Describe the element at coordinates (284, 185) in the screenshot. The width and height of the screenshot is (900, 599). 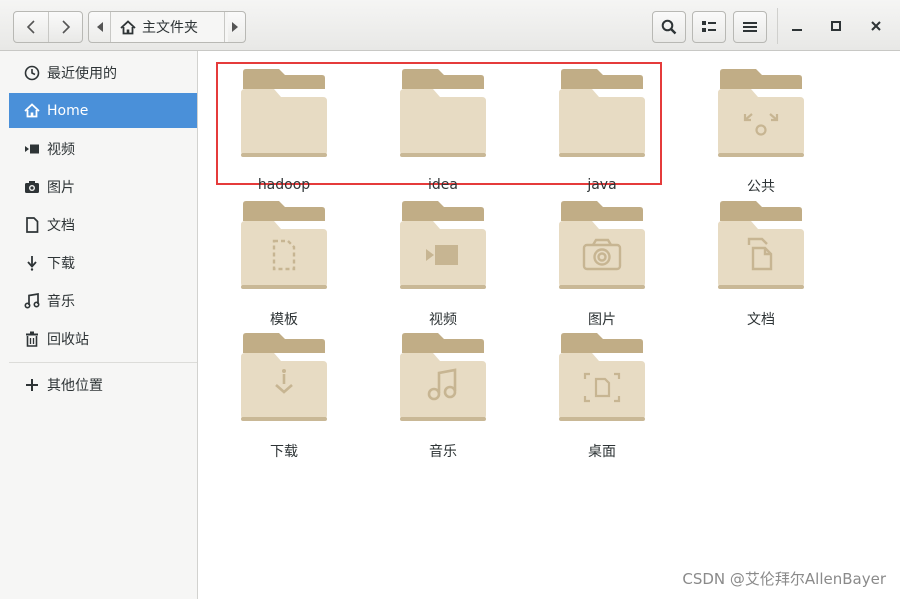
I see `folder-label: hadoop` at that location.